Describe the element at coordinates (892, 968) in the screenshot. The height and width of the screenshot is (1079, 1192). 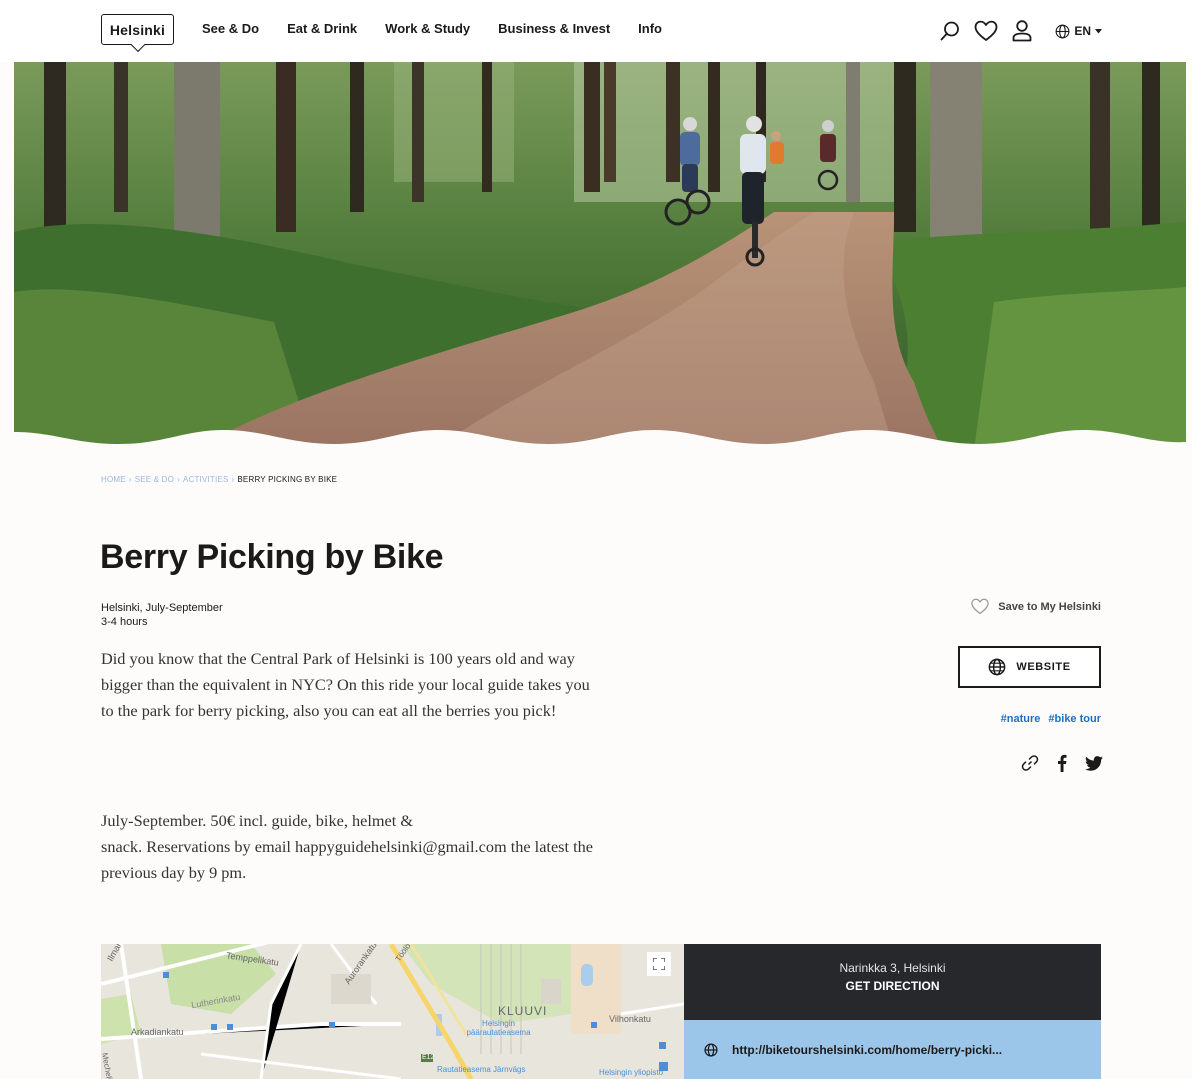
I see `address-text: Narinkka 3, Helsinki` at that location.